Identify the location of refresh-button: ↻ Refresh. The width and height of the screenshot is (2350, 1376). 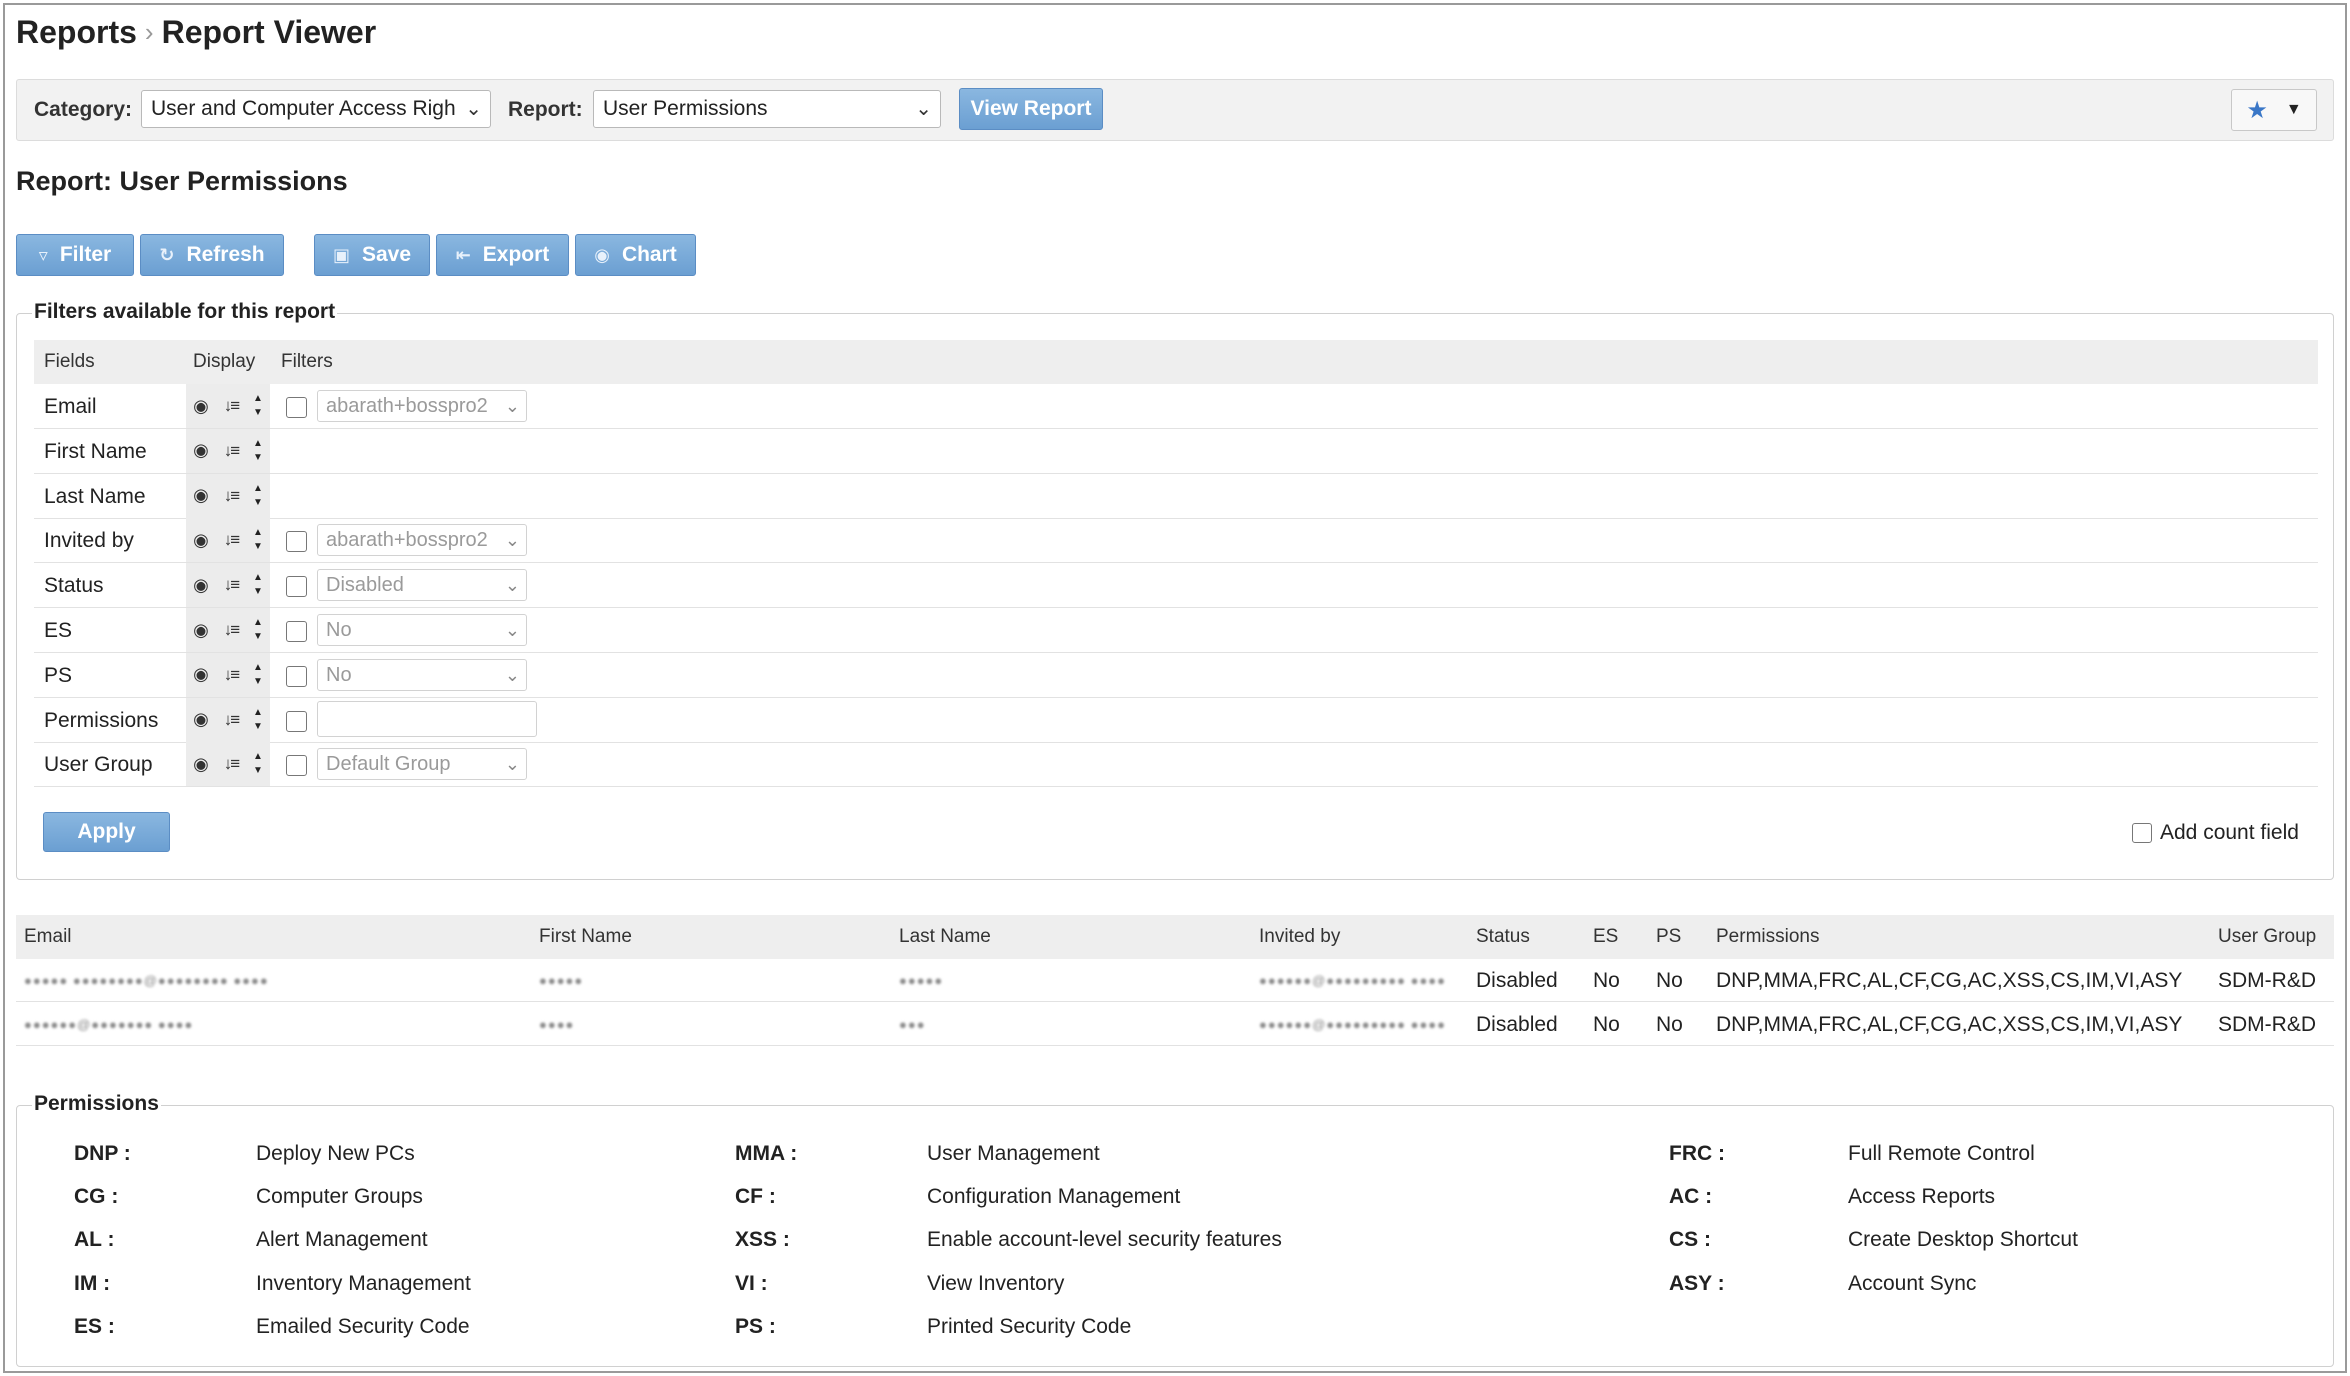
(212, 255).